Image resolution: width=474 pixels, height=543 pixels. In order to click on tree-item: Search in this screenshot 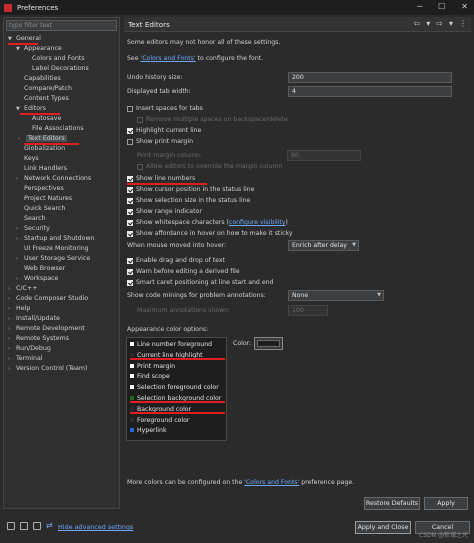, I will do `click(31, 219)`.